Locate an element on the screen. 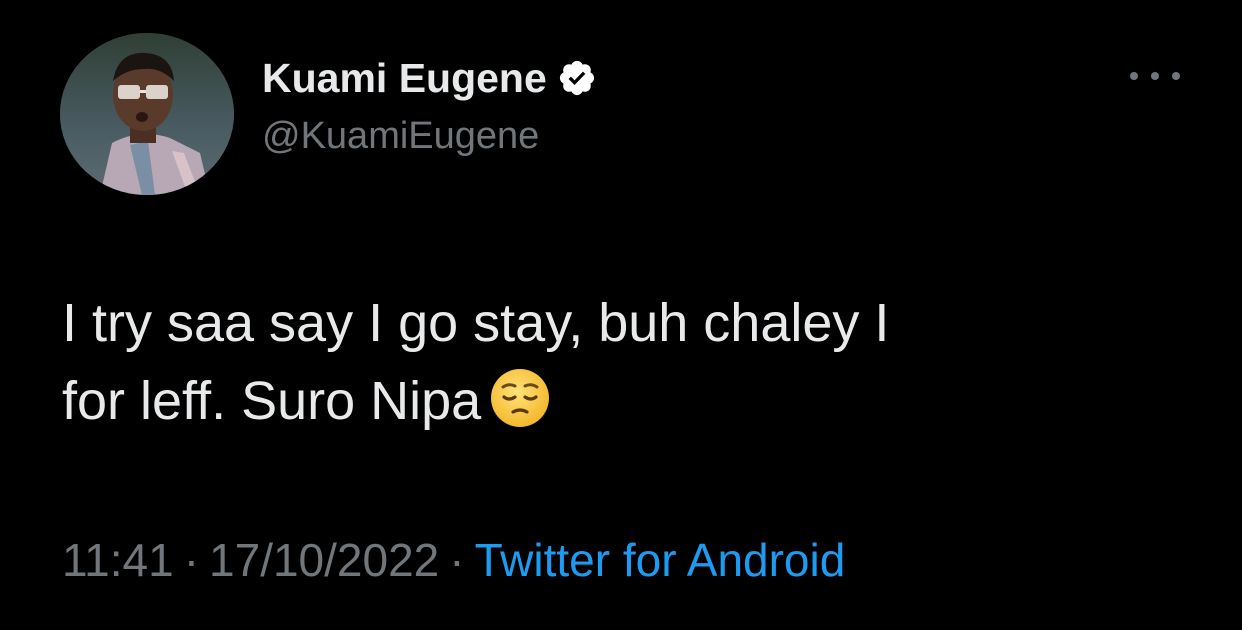  more-horizontal-icon is located at coordinates (1155, 76).